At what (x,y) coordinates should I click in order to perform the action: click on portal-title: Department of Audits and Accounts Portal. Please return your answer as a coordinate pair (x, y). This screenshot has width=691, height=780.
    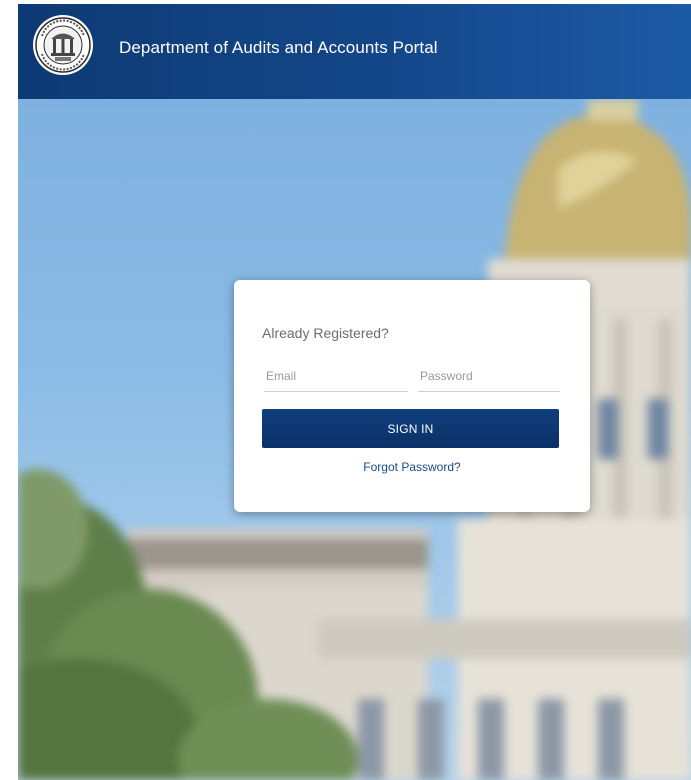
    Looking at the image, I should click on (278, 47).